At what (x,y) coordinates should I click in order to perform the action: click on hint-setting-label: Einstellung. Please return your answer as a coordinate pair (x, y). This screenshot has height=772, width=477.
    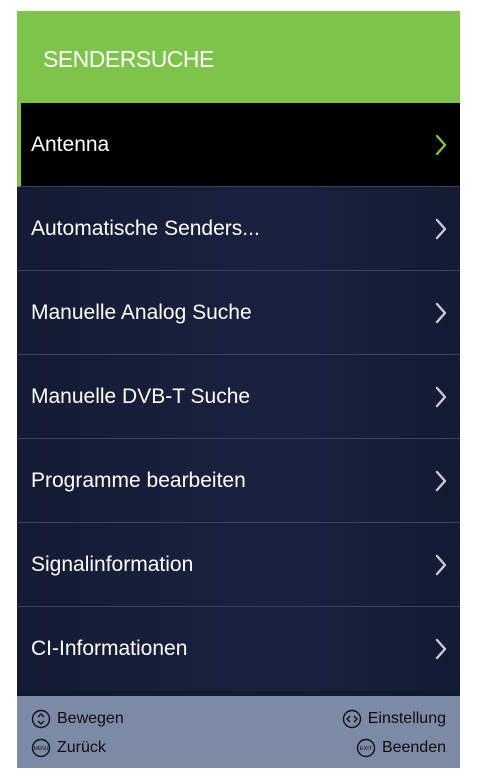
    Looking at the image, I should click on (406, 718).